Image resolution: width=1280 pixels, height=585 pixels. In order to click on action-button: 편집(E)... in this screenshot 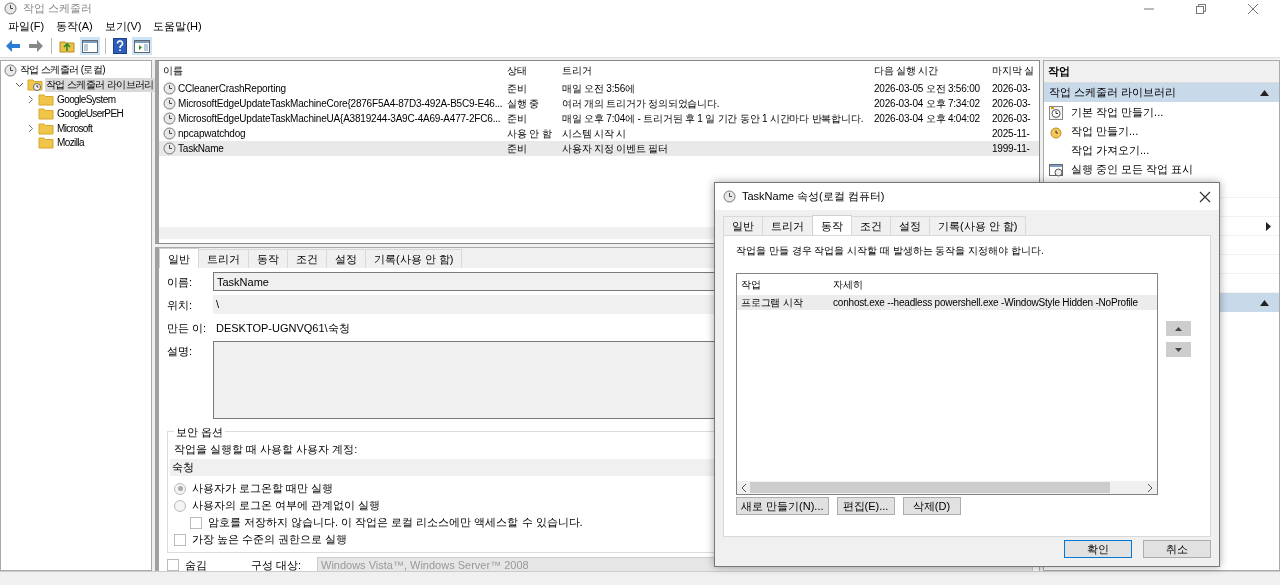, I will do `click(865, 506)`.